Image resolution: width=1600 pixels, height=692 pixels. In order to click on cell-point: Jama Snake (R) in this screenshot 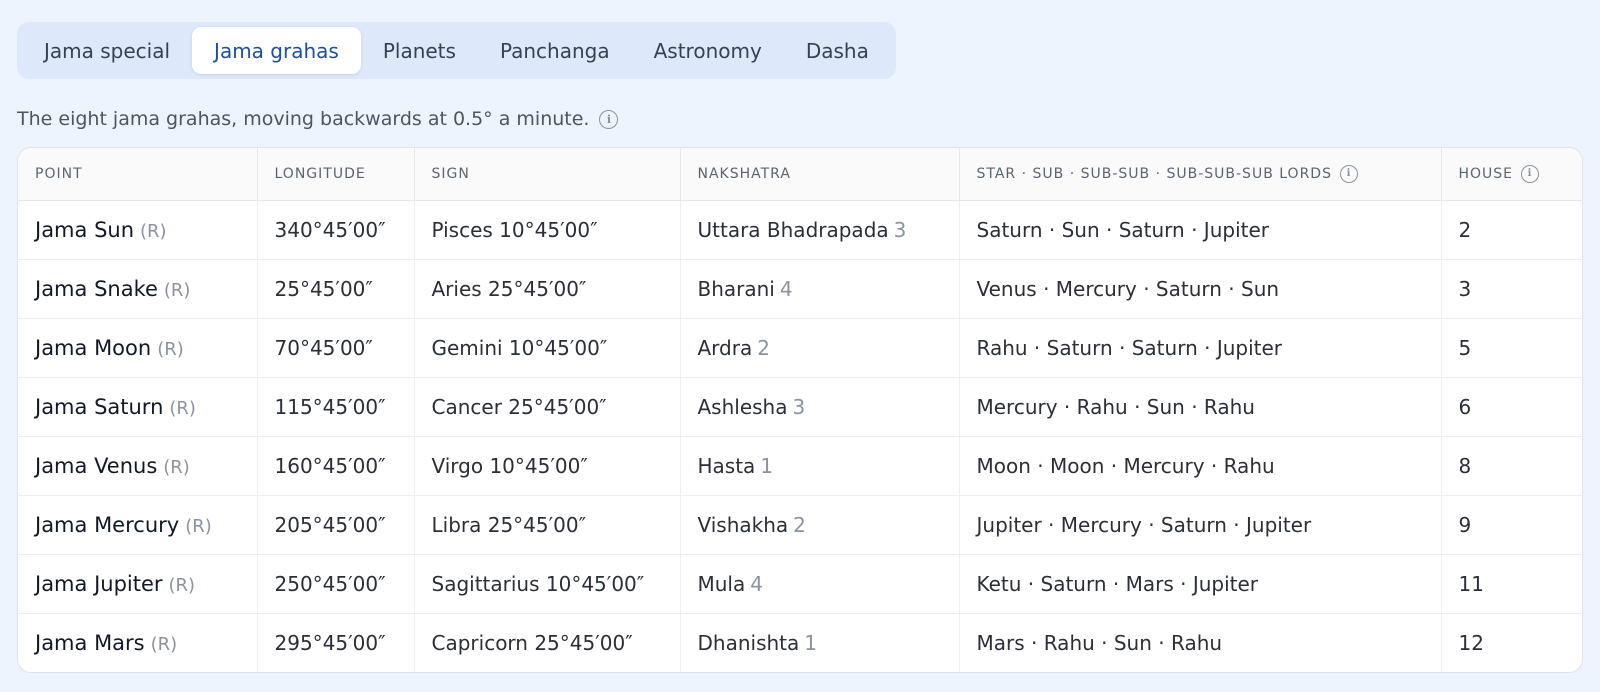, I will do `click(138, 289)`.